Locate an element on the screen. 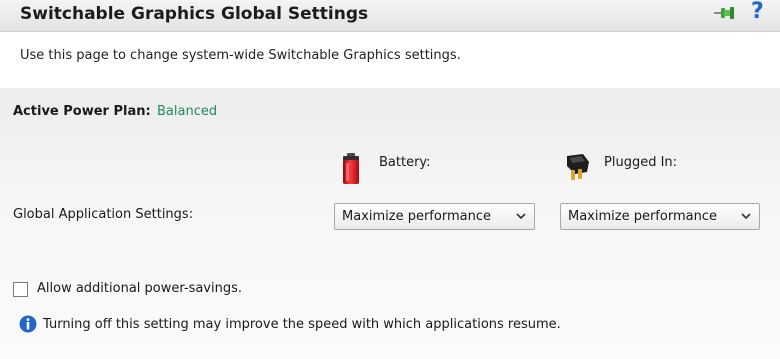 The height and width of the screenshot is (359, 780). battery-dropdown-value: Maximize performance is located at coordinates (416, 216).